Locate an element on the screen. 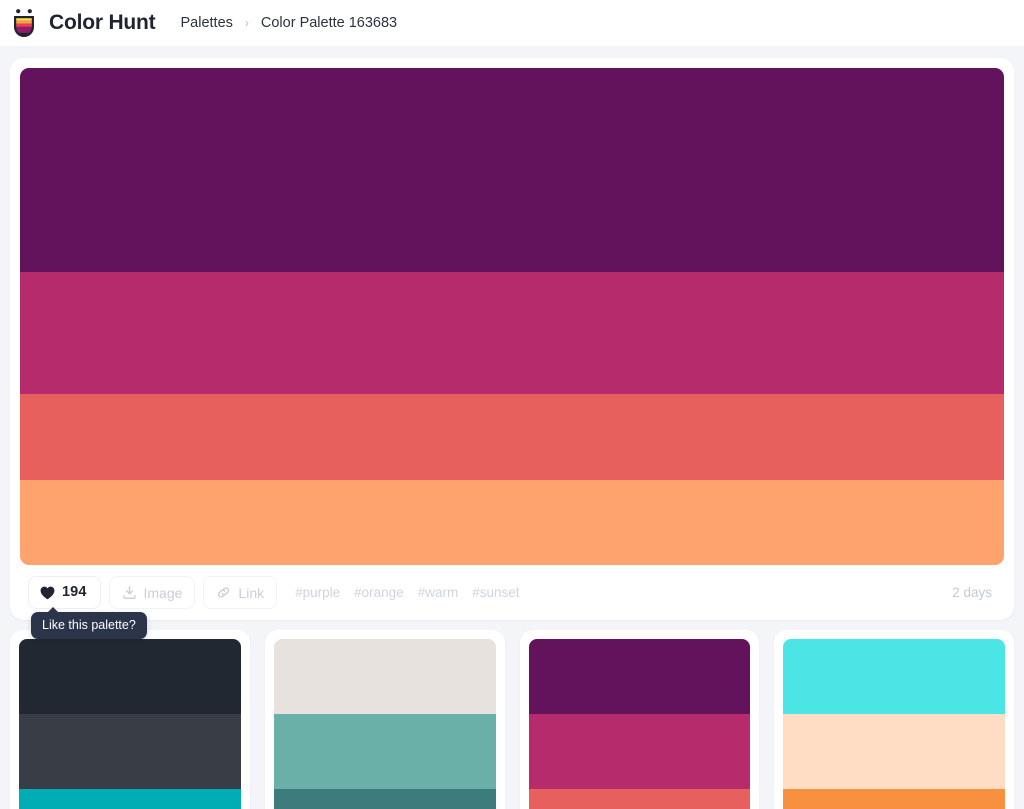 This screenshot has width=1024, height=809. tag-warm: #warm is located at coordinates (438, 592).